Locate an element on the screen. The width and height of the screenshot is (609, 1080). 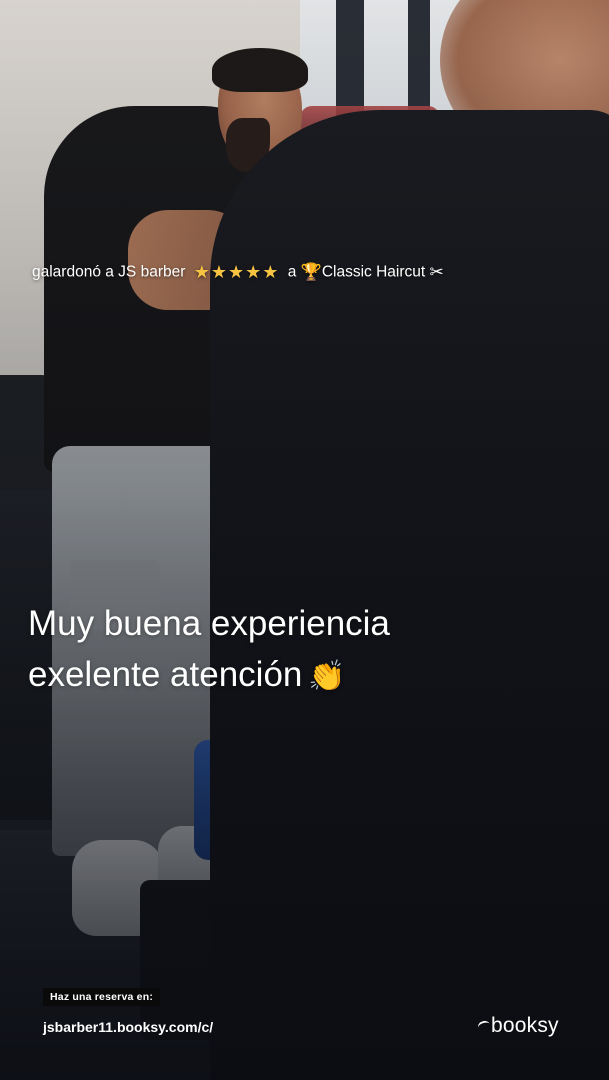
scissors-icon: ✂ is located at coordinates (436, 272).